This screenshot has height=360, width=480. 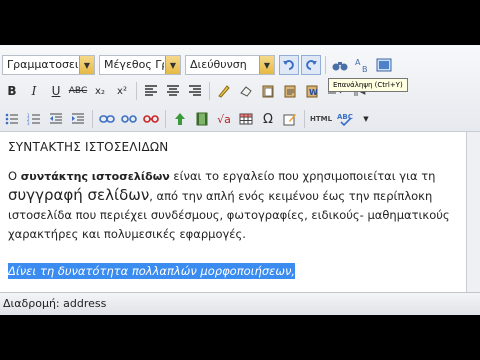 I want to click on replace-icon: AB, so click(x=362, y=65).